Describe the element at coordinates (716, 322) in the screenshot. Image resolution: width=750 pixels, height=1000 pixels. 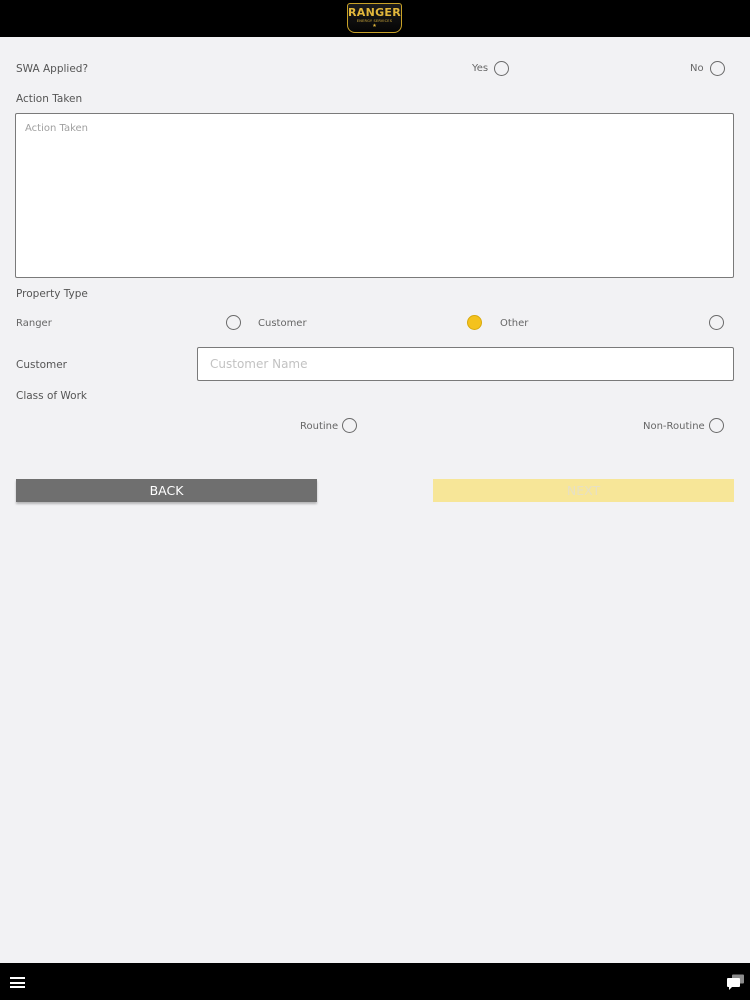
I see `property-other-radio` at that location.